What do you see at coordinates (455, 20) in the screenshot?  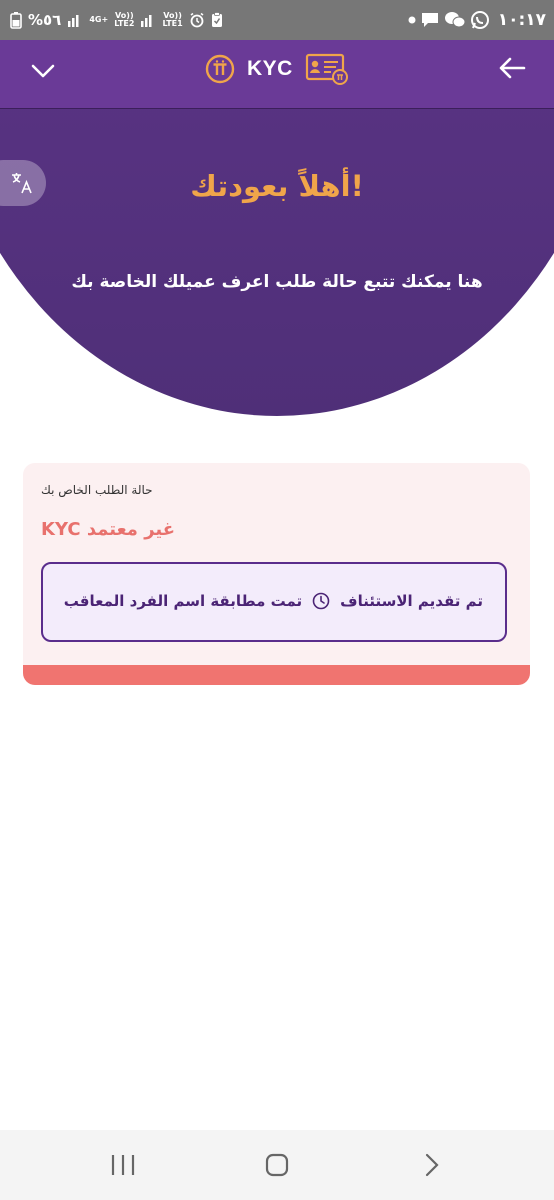 I see `wechat-icon` at bounding box center [455, 20].